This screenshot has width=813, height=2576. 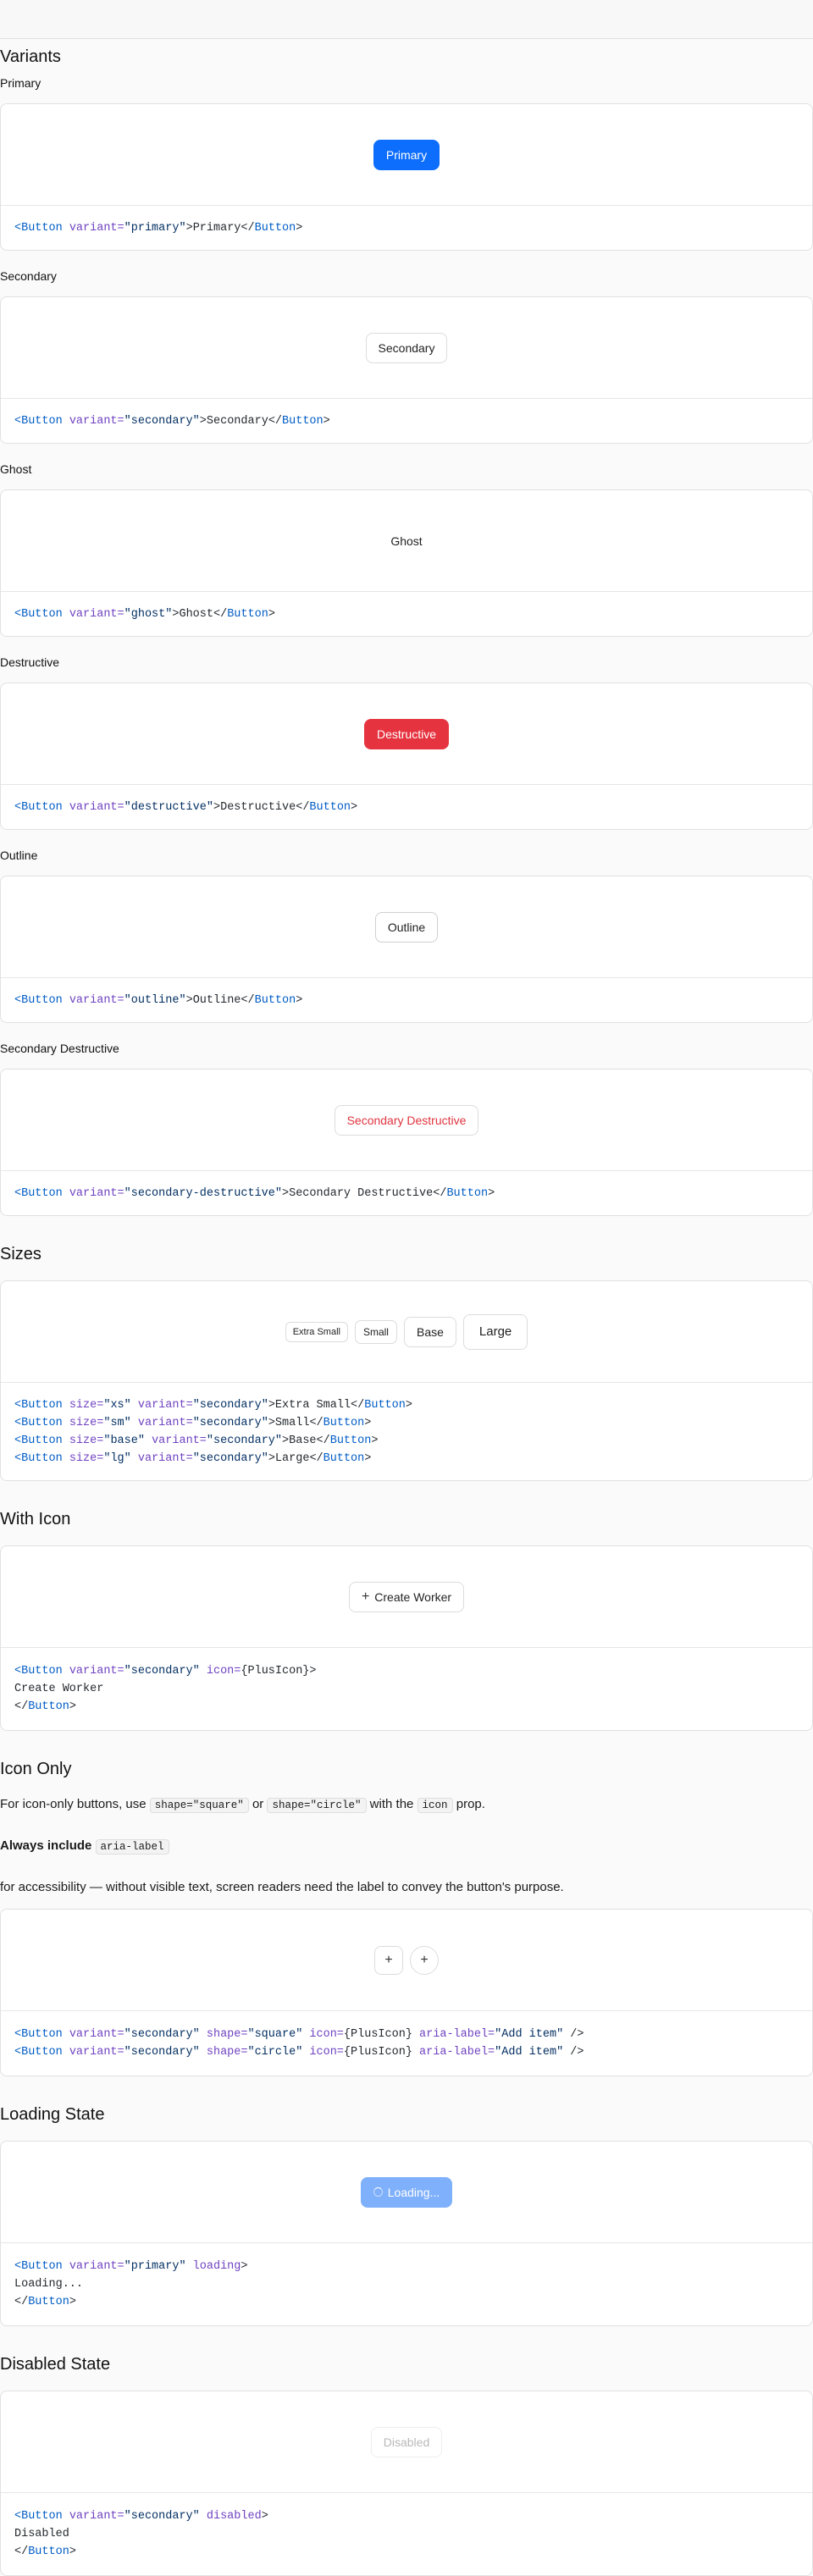 What do you see at coordinates (19, 856) in the screenshot?
I see `variant-label-outline: Outline` at bounding box center [19, 856].